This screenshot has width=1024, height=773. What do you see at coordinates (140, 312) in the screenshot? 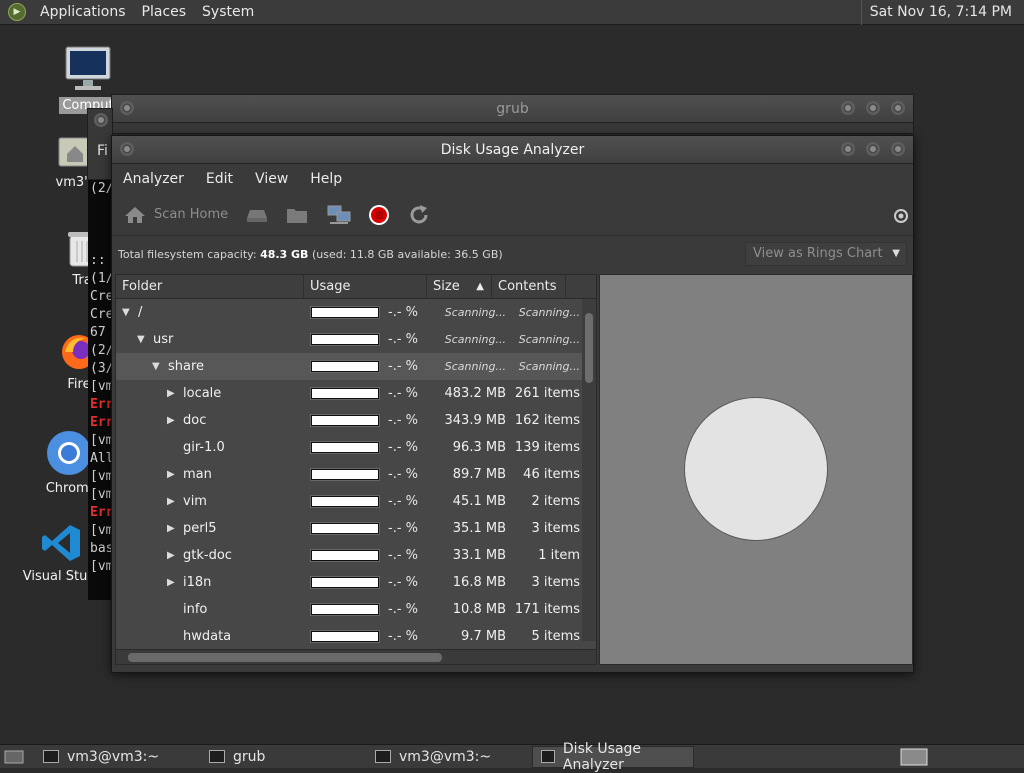
I see `folder-name: /` at bounding box center [140, 312].